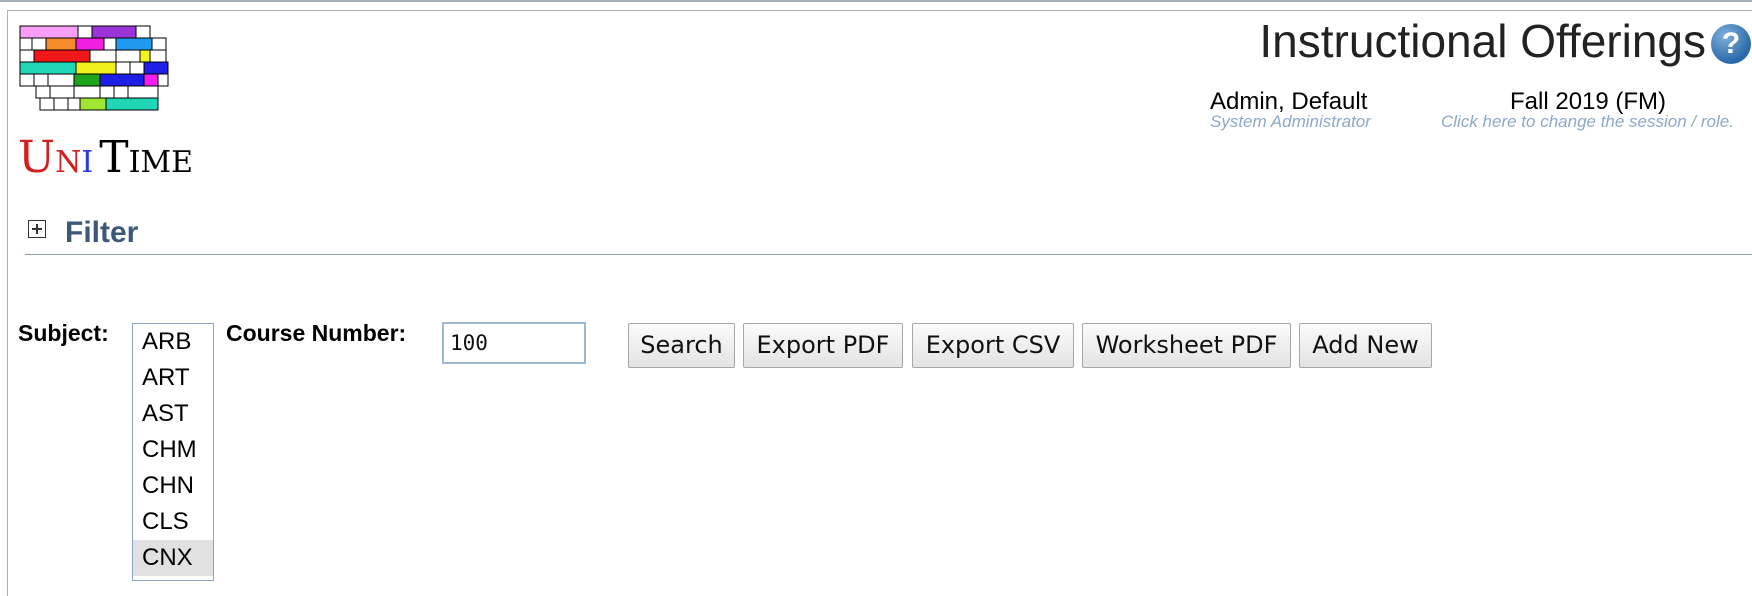 Image resolution: width=1752 pixels, height=596 pixels. Describe the element at coordinates (173, 558) in the screenshot. I see `subject-option-selected: CNX` at that location.